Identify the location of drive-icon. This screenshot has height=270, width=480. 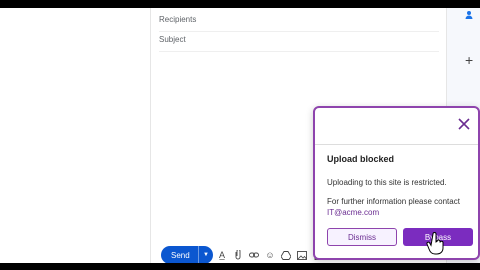
(286, 255).